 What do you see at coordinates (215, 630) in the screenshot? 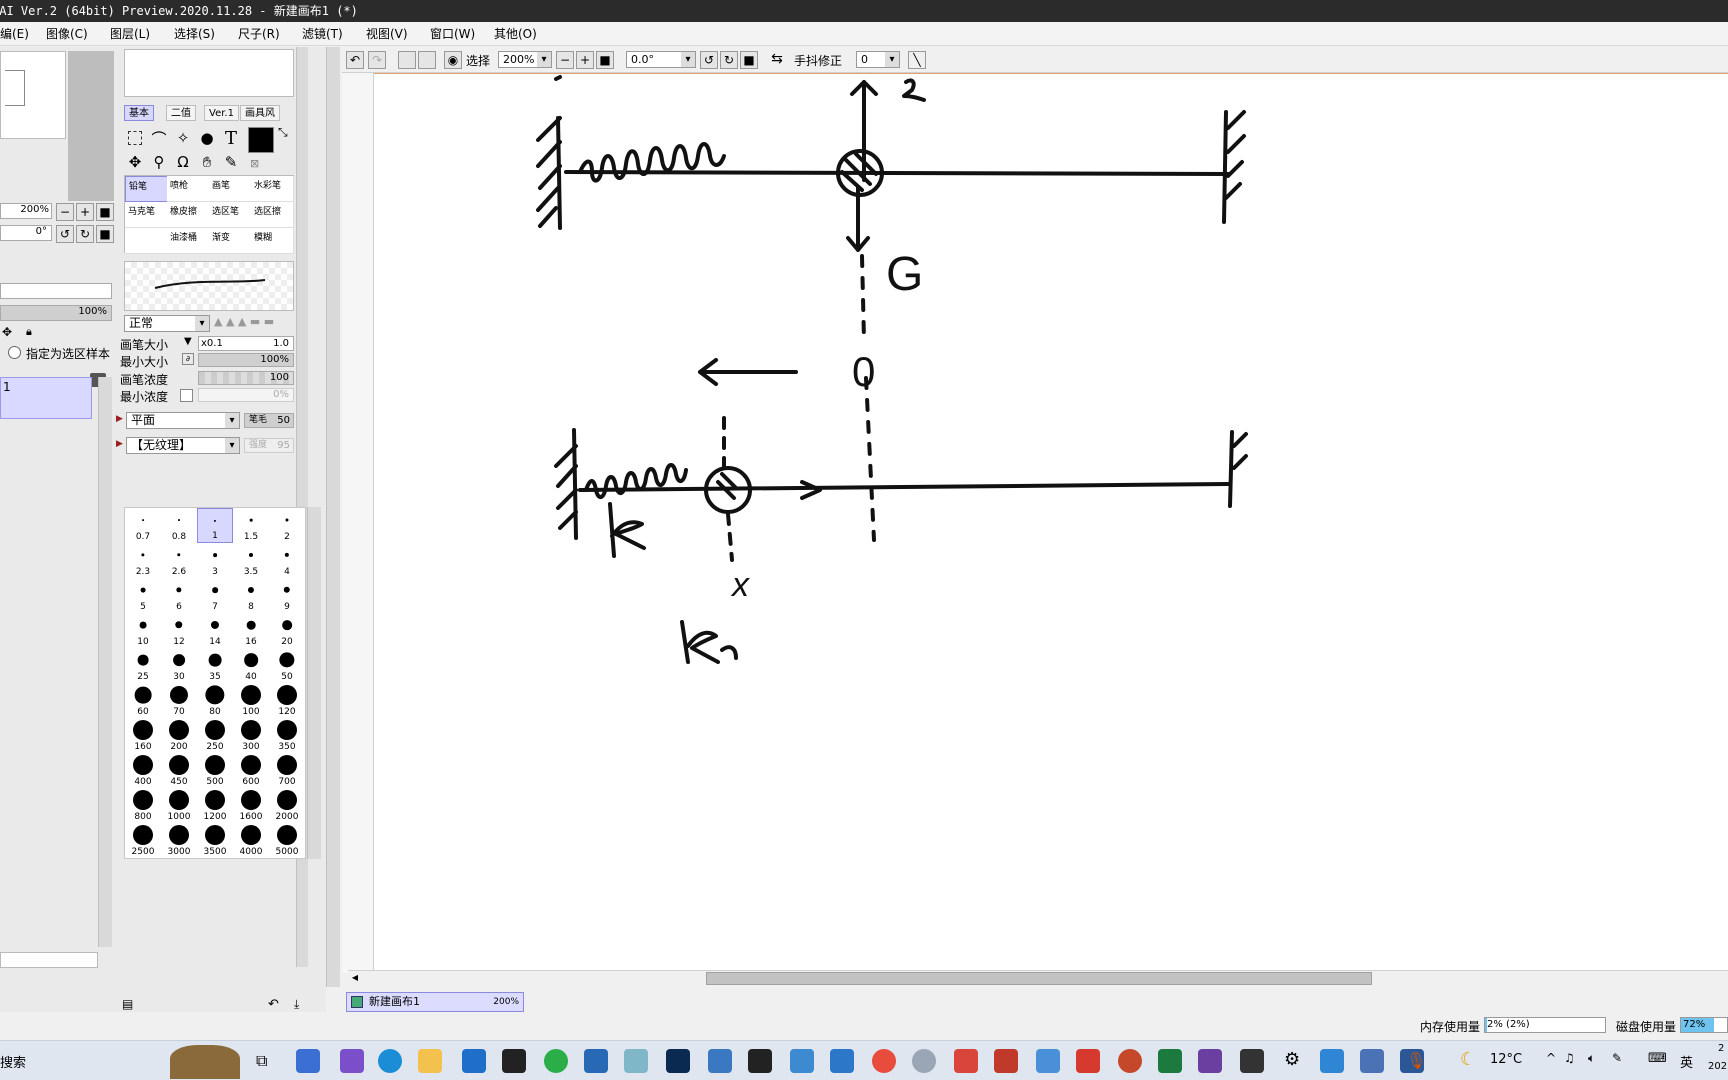
I see `brush-size-option: 14` at bounding box center [215, 630].